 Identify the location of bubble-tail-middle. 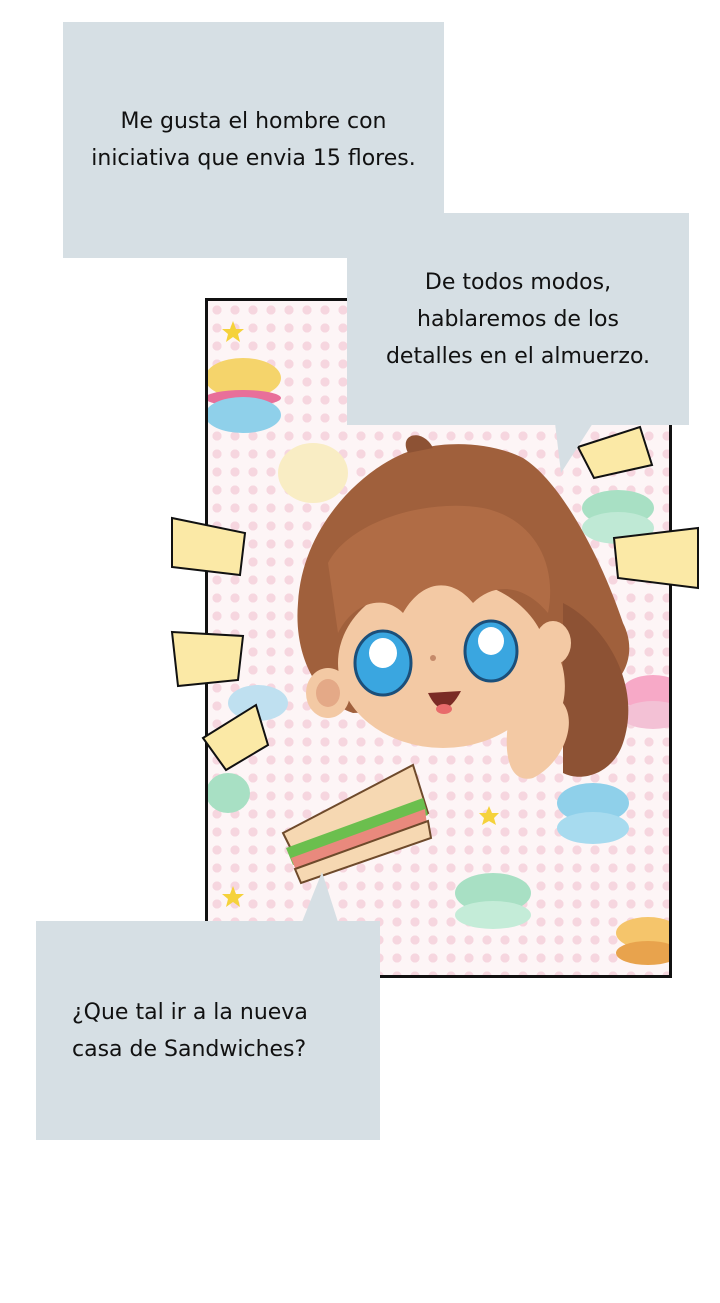
(574, 448).